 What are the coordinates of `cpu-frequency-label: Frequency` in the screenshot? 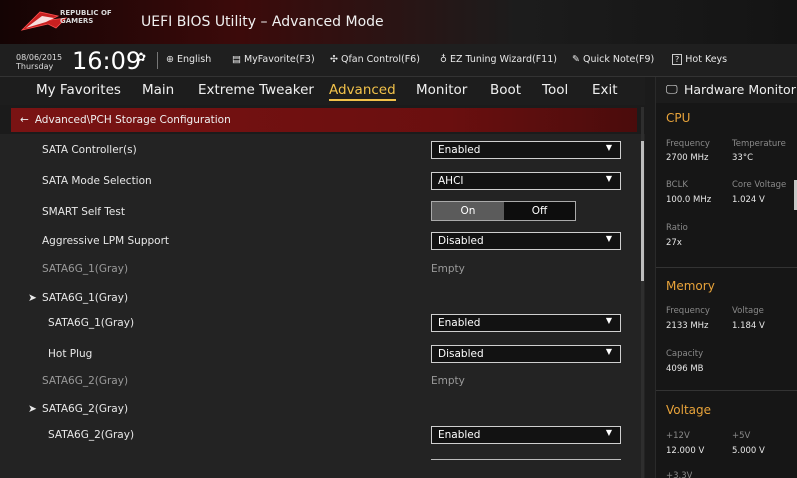 It's located at (688, 144).